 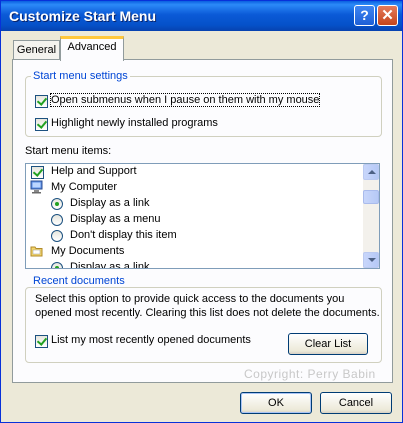 What do you see at coordinates (36, 187) in the screenshot?
I see `computer-icon` at bounding box center [36, 187].